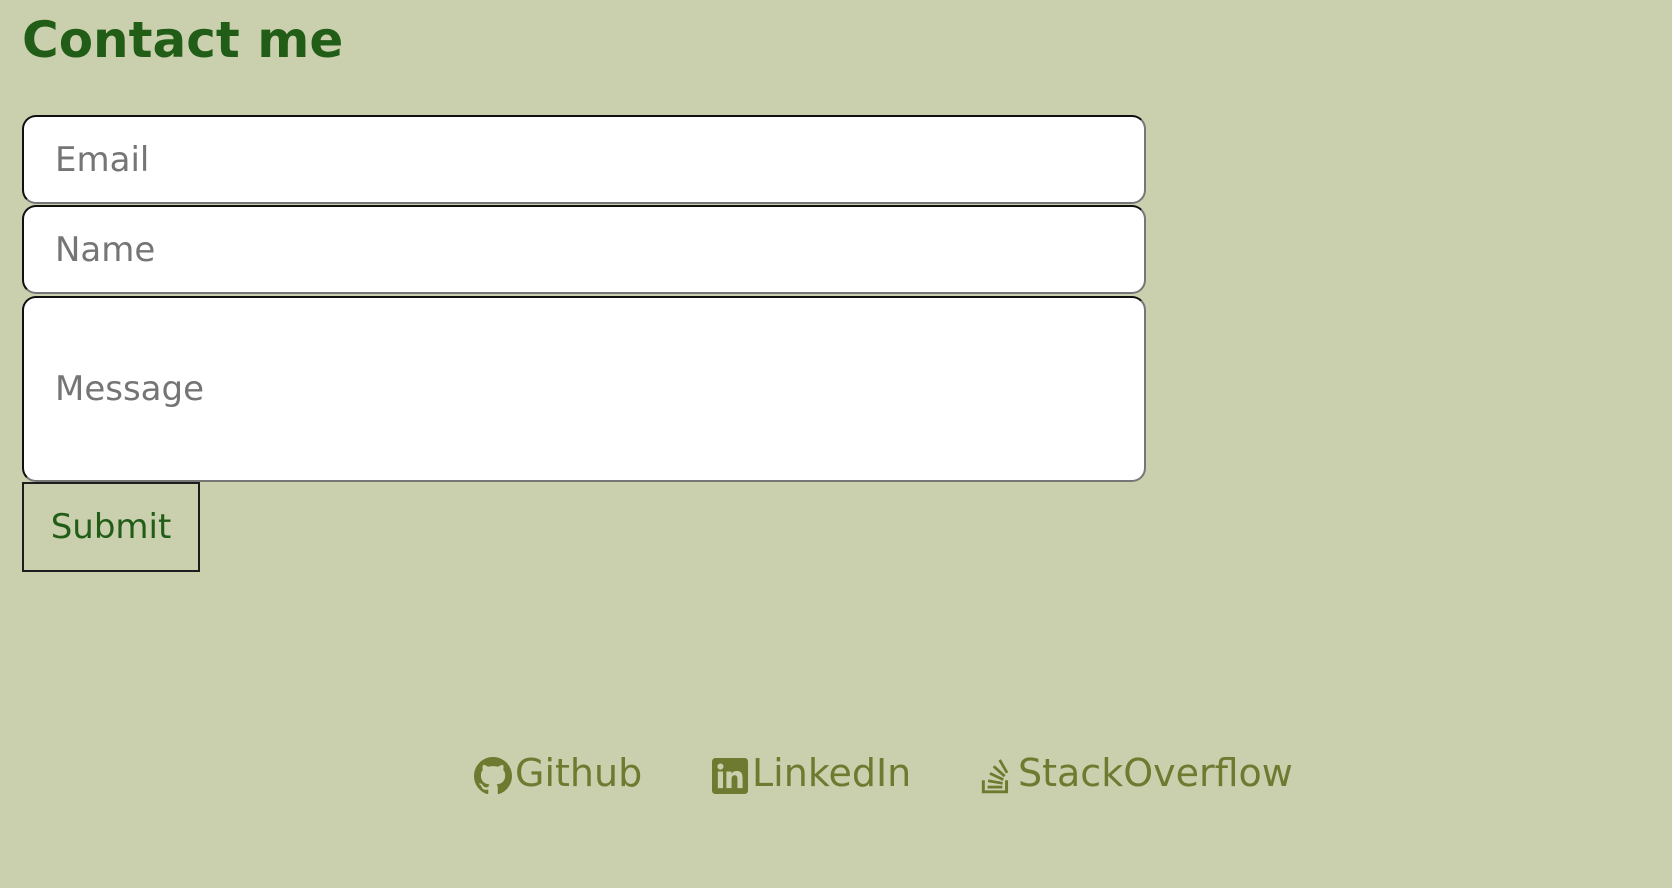 The image size is (1672, 888). Describe the element at coordinates (832, 773) in the screenshot. I see `linkedin-label: LinkedIn` at that location.